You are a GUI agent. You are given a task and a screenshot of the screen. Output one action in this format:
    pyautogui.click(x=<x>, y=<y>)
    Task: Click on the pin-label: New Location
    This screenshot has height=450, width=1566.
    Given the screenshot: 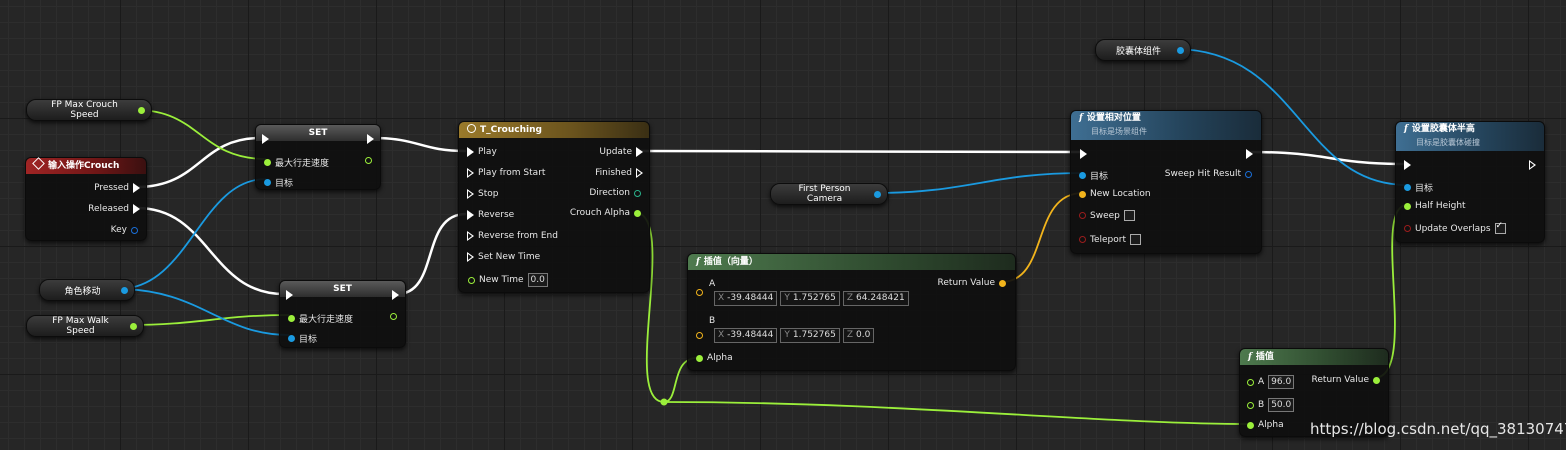 What is the action you would take?
    pyautogui.click(x=1120, y=194)
    